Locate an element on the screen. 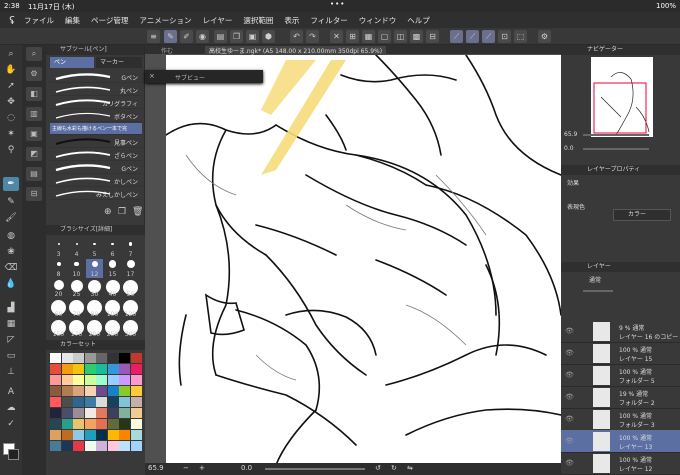  rotate-right-icon: ↻ is located at coordinates (394, 468).